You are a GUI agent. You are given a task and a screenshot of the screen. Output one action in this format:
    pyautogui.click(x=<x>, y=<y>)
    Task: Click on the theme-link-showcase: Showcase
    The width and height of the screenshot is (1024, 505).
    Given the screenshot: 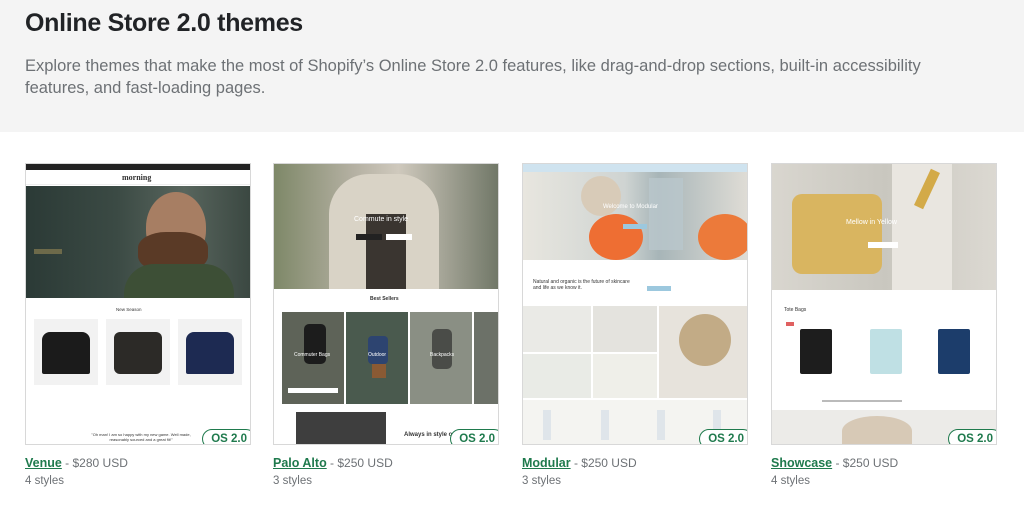 What is the action you would take?
    pyautogui.click(x=801, y=463)
    